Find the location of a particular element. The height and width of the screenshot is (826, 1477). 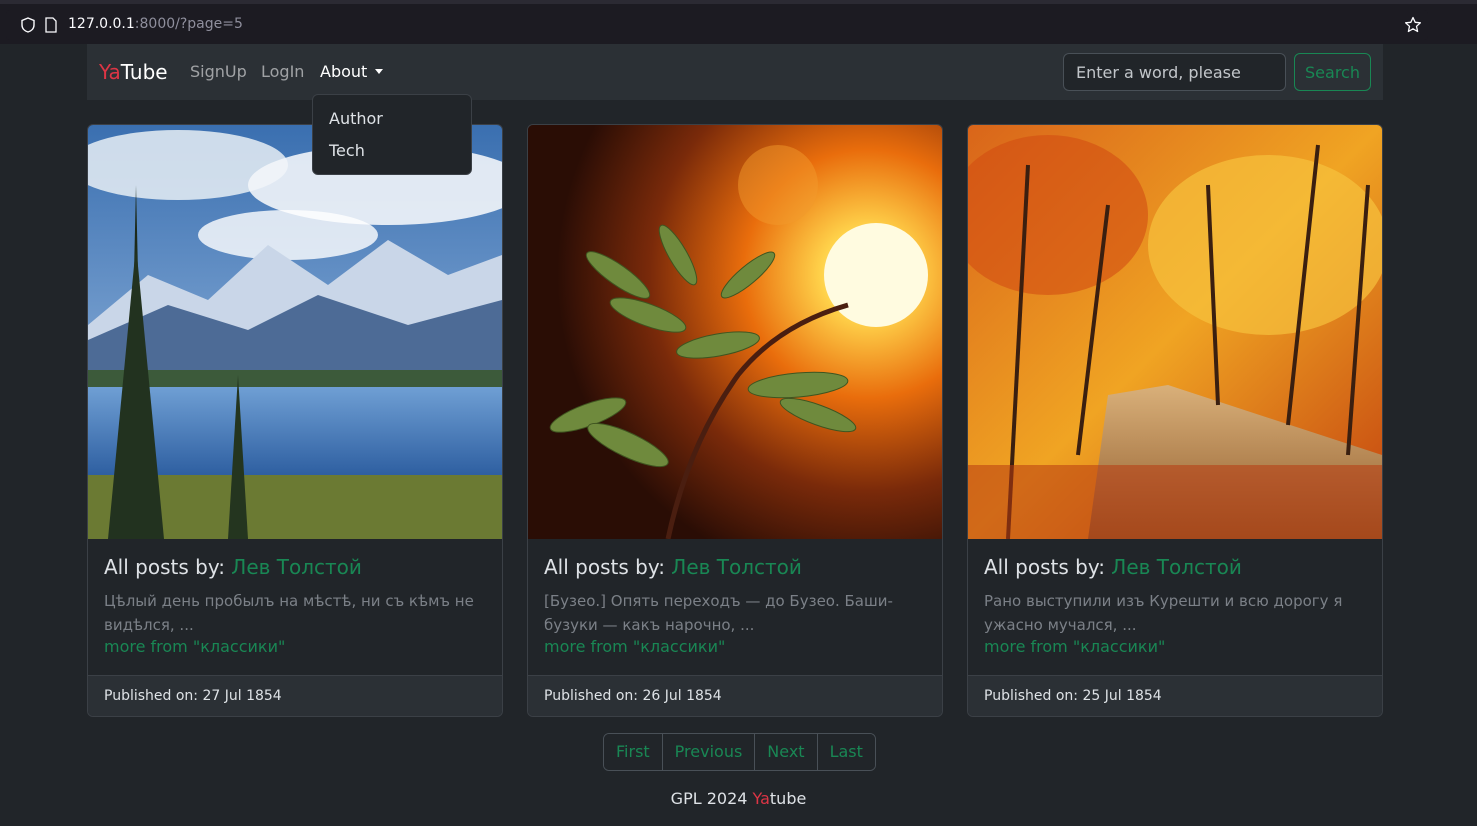

browser-toolbar: 127.0.0.1:8000/?page=5 is located at coordinates (738, 22).